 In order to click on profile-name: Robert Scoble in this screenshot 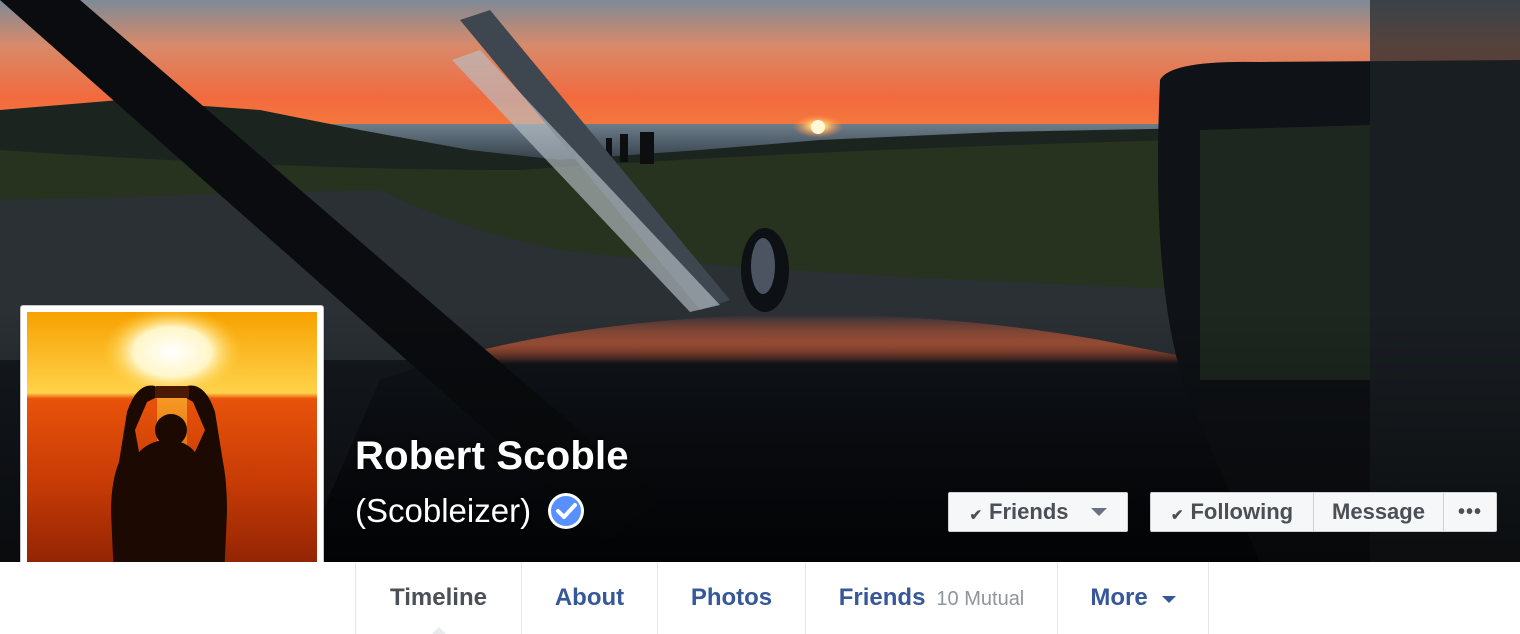, I will do `click(492, 456)`.